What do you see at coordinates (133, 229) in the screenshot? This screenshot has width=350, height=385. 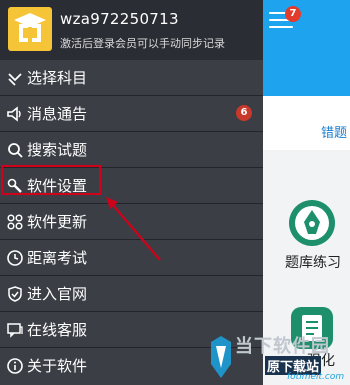 I see `annotation-arrow-icon` at bounding box center [133, 229].